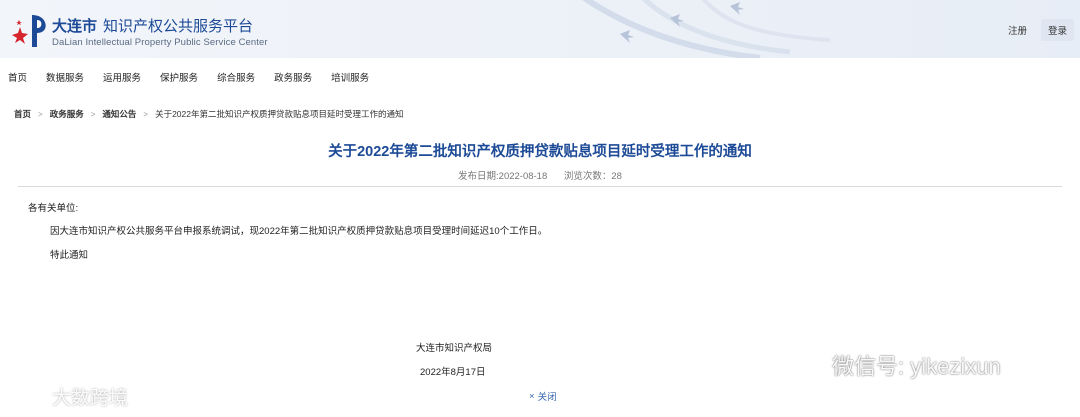 The height and width of the screenshot is (417, 1080). What do you see at coordinates (75, 26) in the screenshot?
I see `site-city: 大连市` at bounding box center [75, 26].